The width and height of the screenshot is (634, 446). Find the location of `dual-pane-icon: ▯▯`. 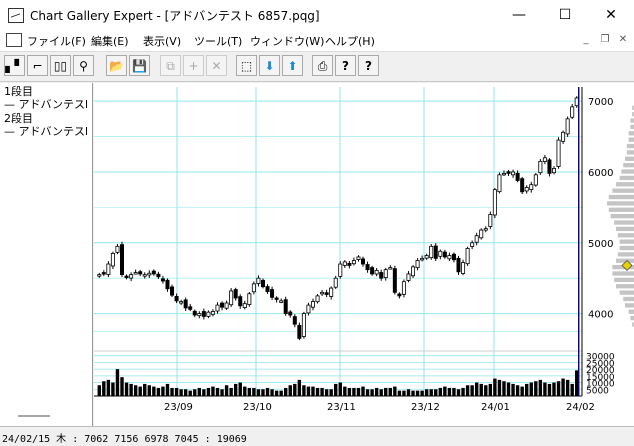

dual-pane-icon: ▯▯ is located at coordinates (60, 65).